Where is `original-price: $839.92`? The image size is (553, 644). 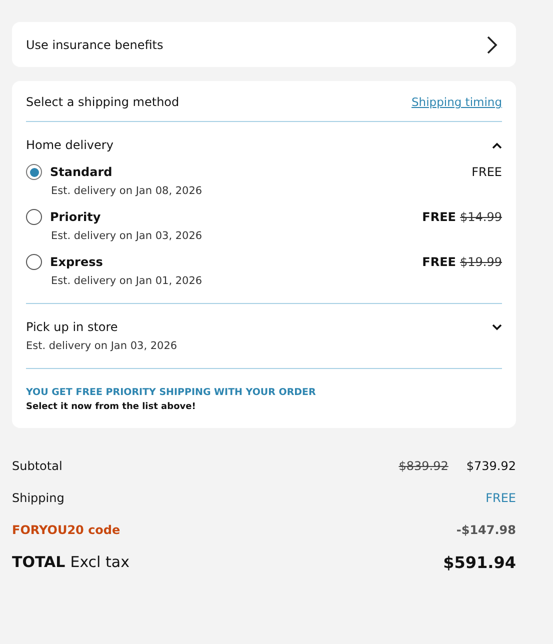
original-price: $839.92 is located at coordinates (423, 466).